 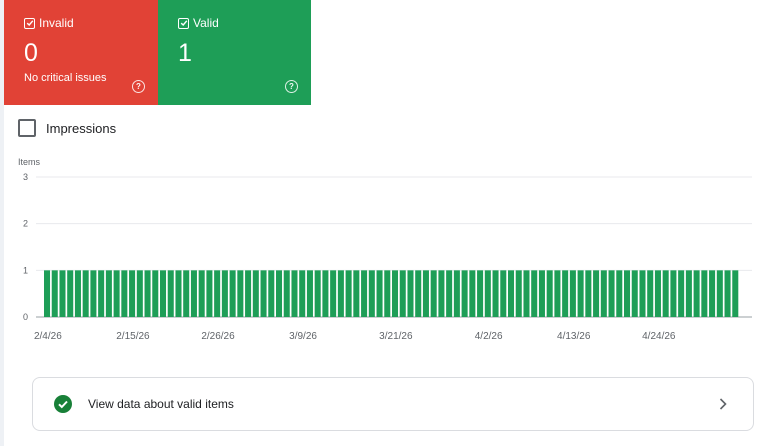 I want to click on invalid-card: Invalid 0 No critical issues ?, so click(x=81, y=52).